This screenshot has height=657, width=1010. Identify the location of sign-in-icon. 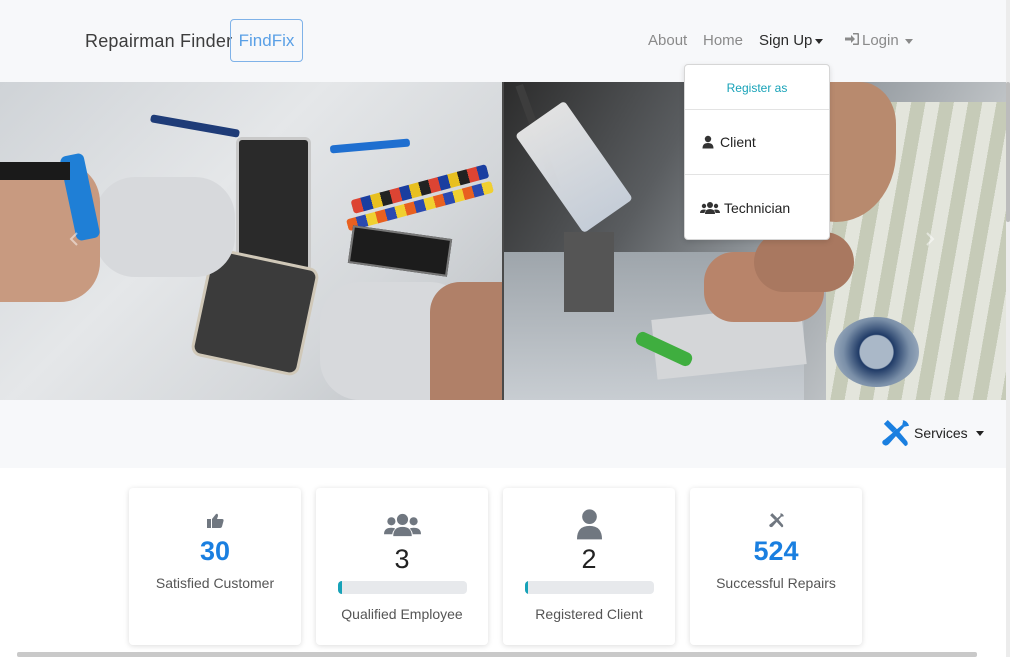
(852, 39).